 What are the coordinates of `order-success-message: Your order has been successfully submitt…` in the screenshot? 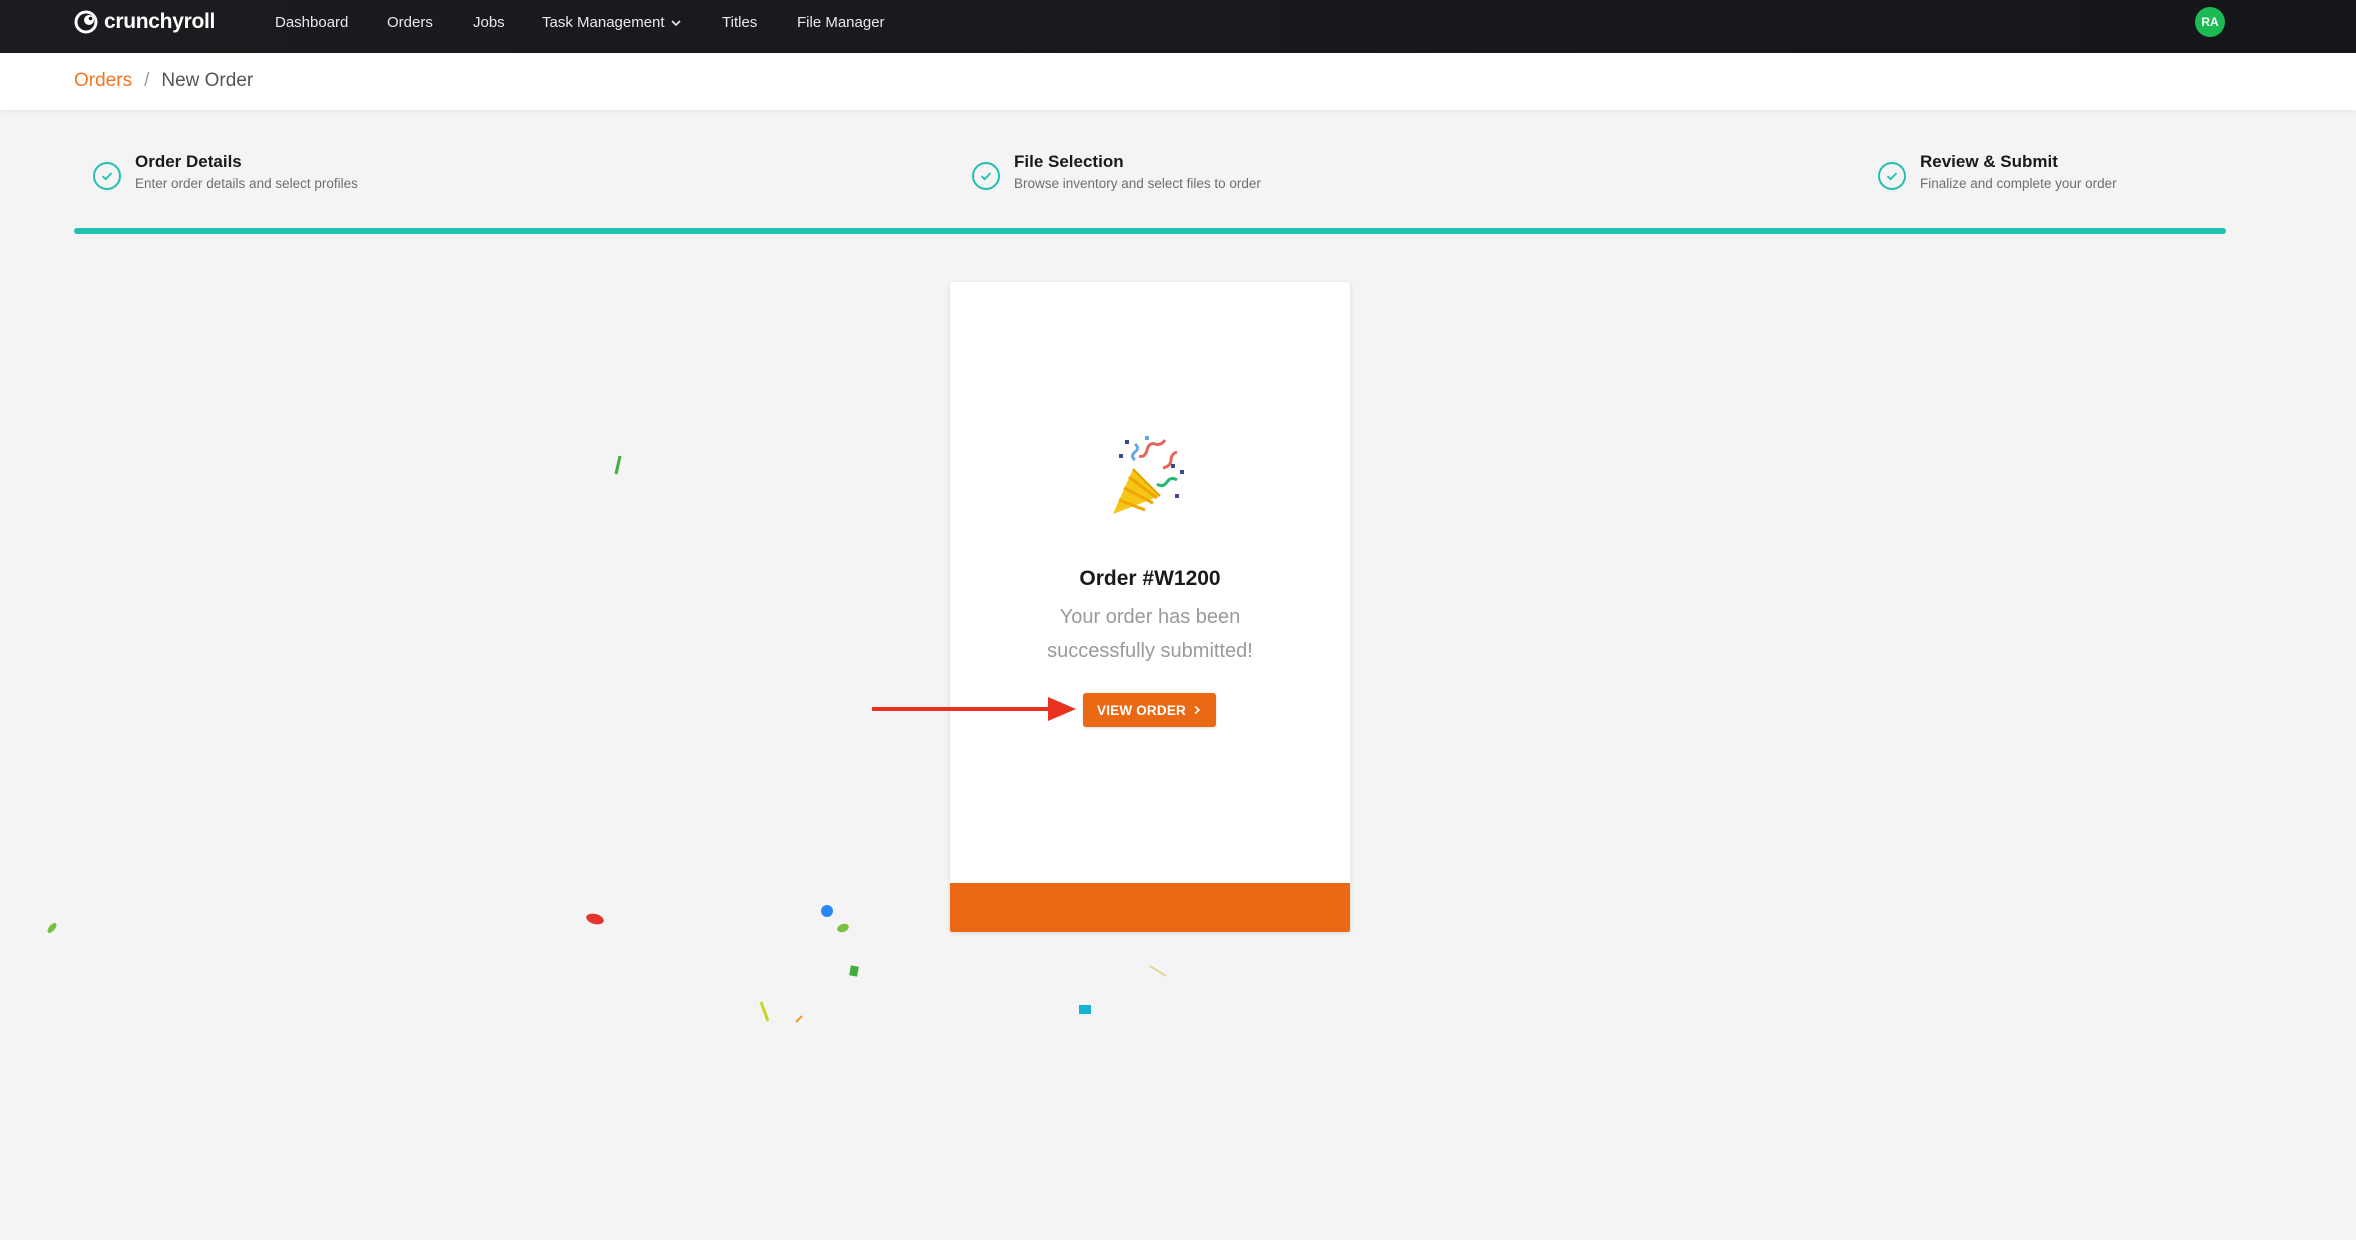 It's located at (1150, 634).